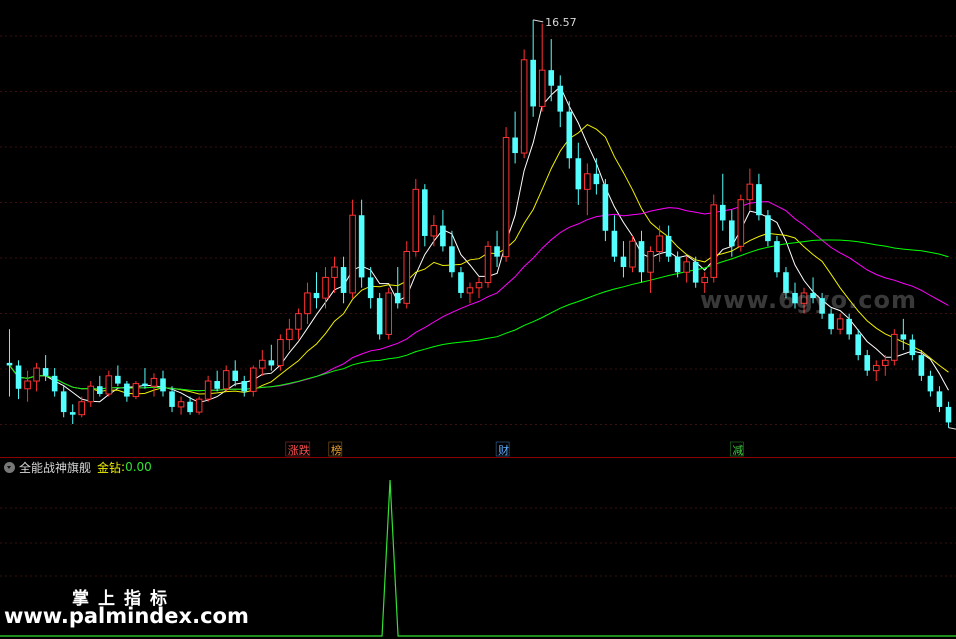 The height and width of the screenshot is (639, 956). Describe the element at coordinates (336, 450) in the screenshot. I see `event-label: 榜` at that location.